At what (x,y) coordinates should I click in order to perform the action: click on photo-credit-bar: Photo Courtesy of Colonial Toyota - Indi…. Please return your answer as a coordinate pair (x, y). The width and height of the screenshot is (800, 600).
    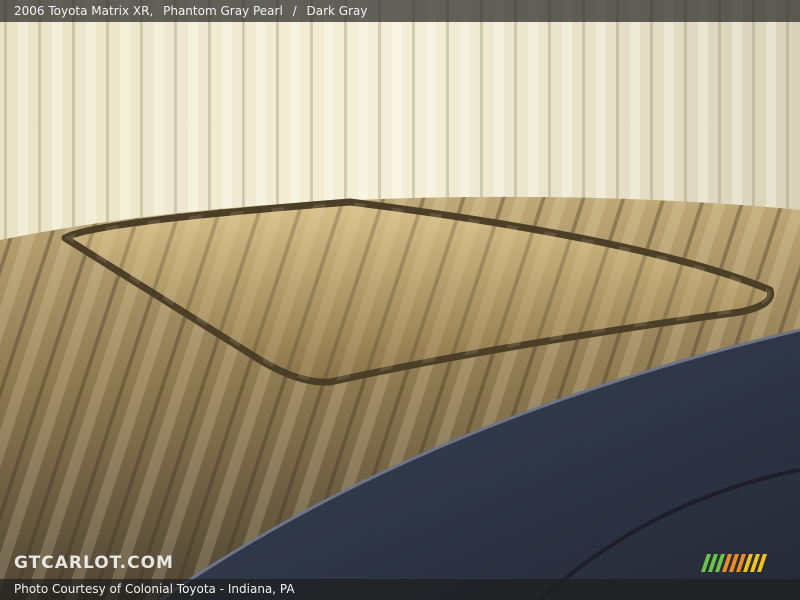
    Looking at the image, I should click on (400, 589).